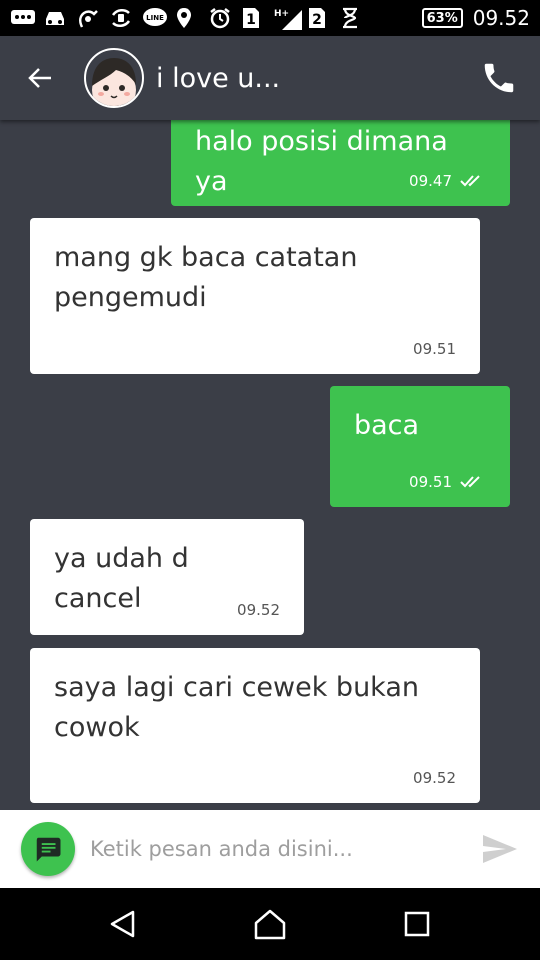 The height and width of the screenshot is (960, 540). I want to click on message-text: saya lagi cari cewek bukan cowok, so click(237, 707).